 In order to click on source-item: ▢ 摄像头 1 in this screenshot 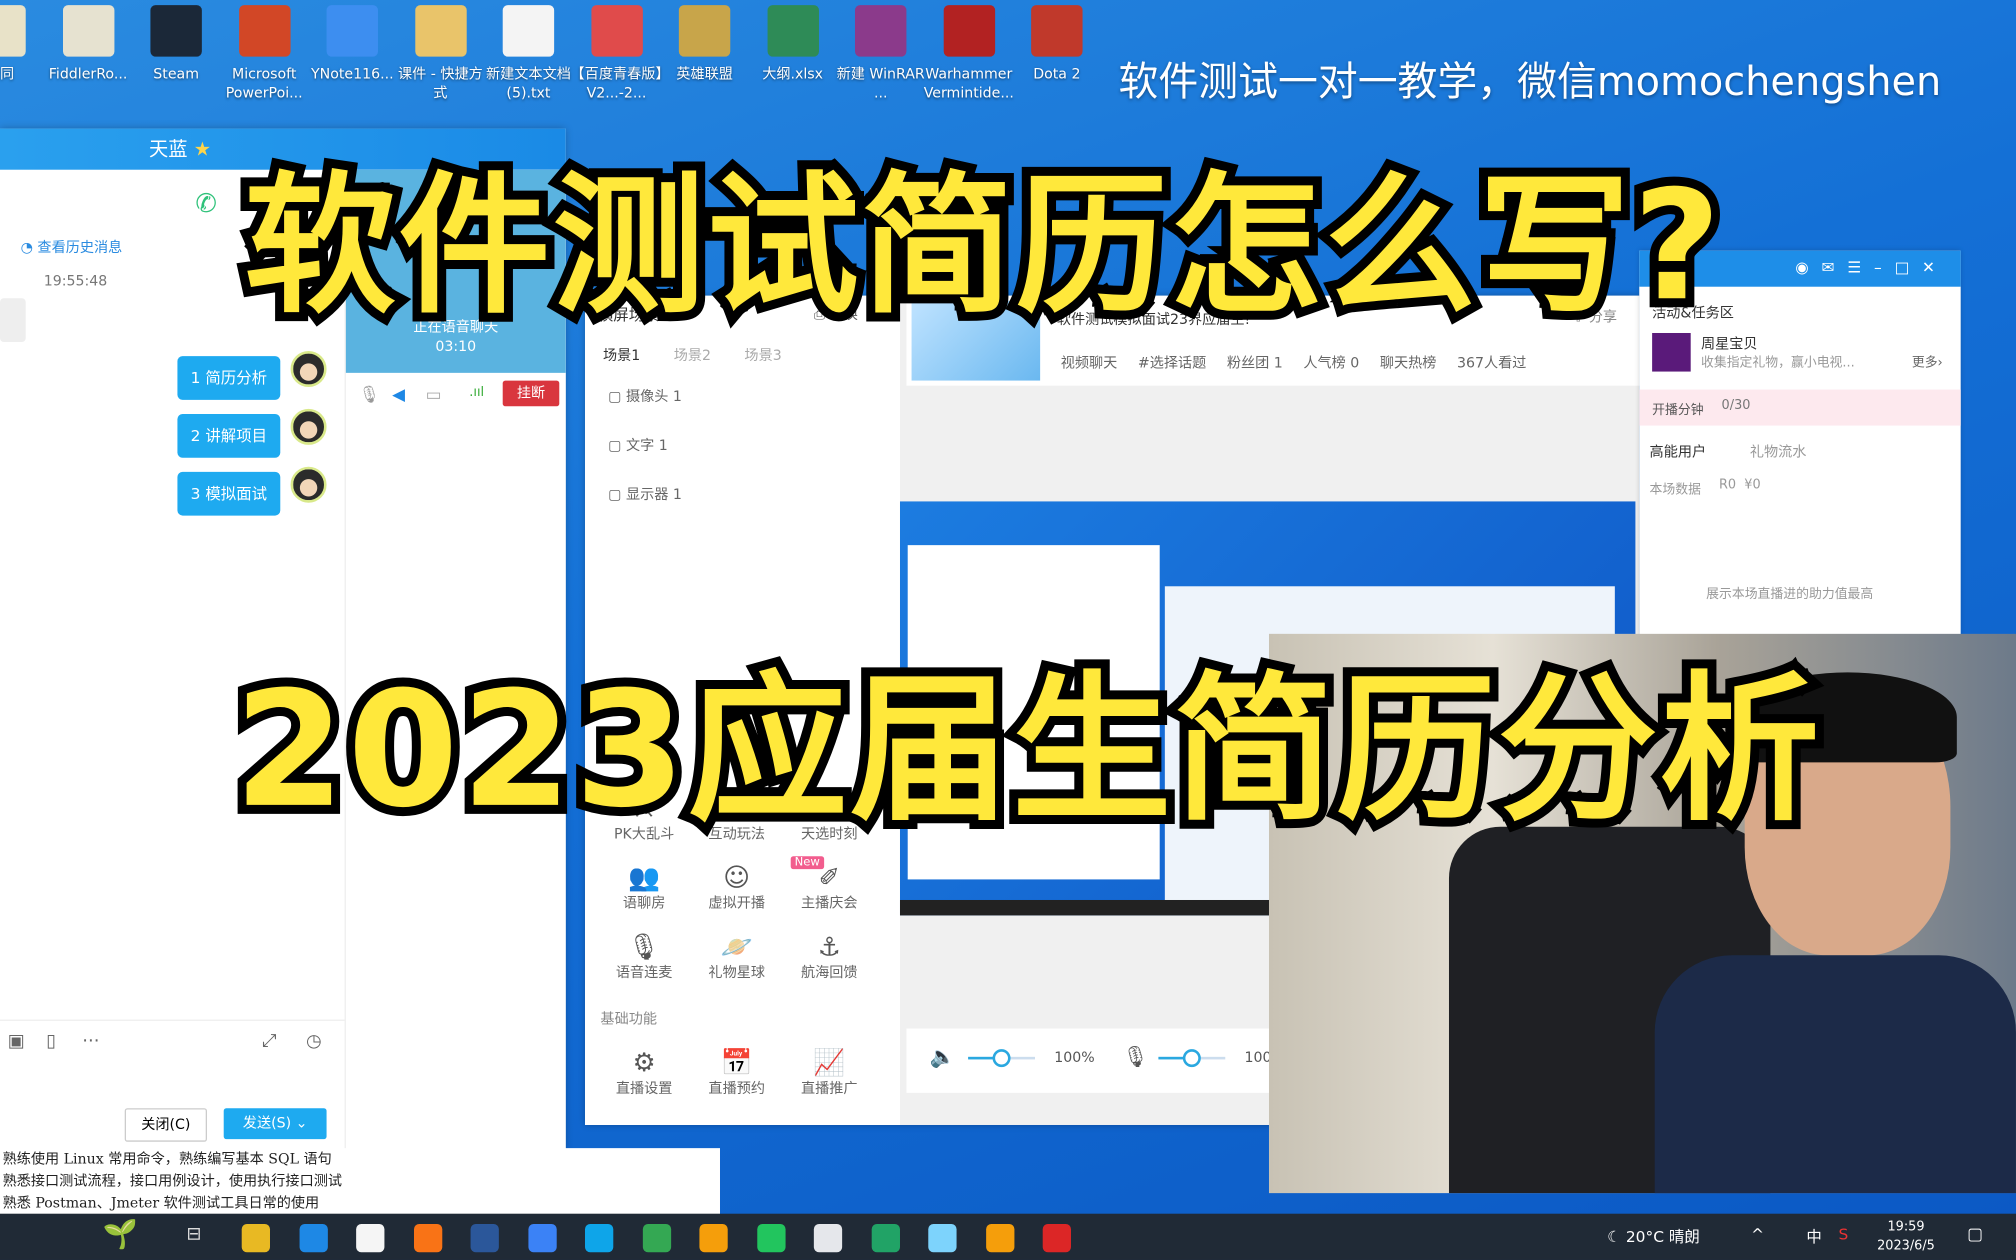, I will do `click(645, 396)`.